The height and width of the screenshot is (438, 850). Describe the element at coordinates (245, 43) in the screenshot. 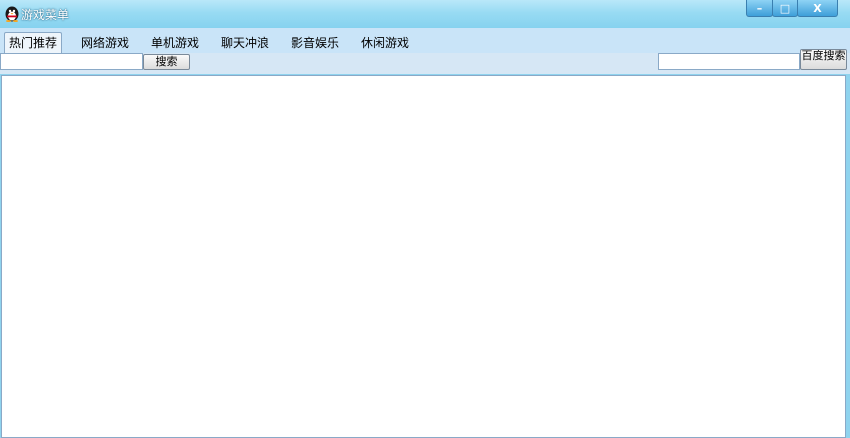

I see `tab-chat-surf: 聊天冲浪` at that location.